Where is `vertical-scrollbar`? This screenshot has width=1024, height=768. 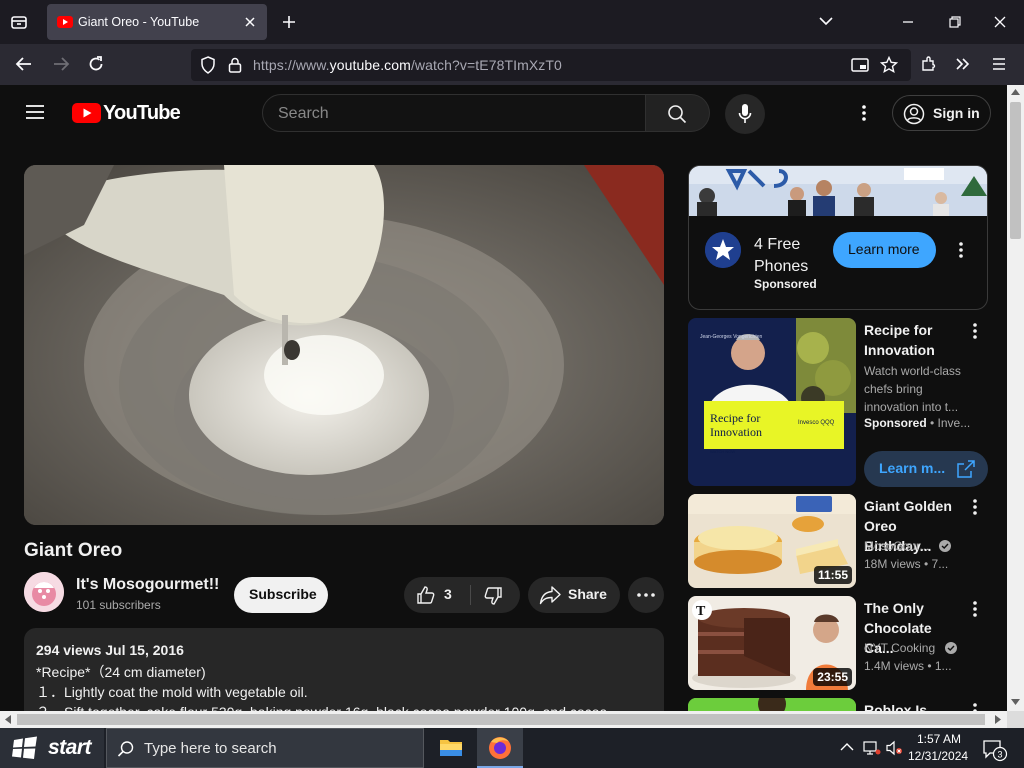
vertical-scrollbar is located at coordinates (1015, 398).